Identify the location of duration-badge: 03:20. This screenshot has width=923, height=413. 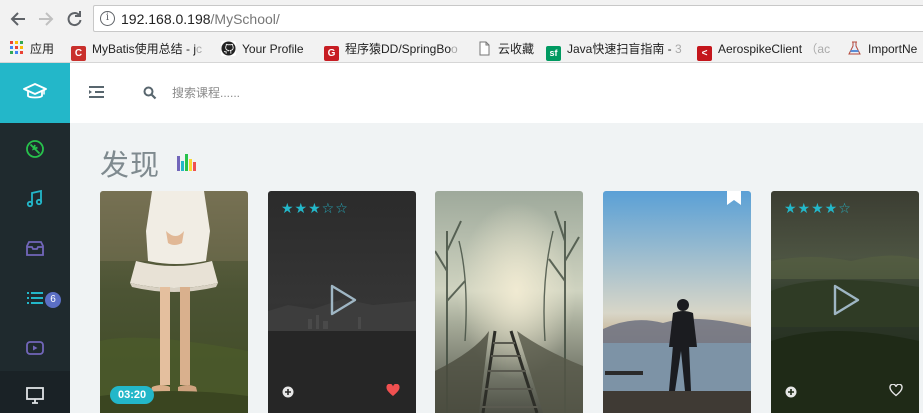
(132, 395).